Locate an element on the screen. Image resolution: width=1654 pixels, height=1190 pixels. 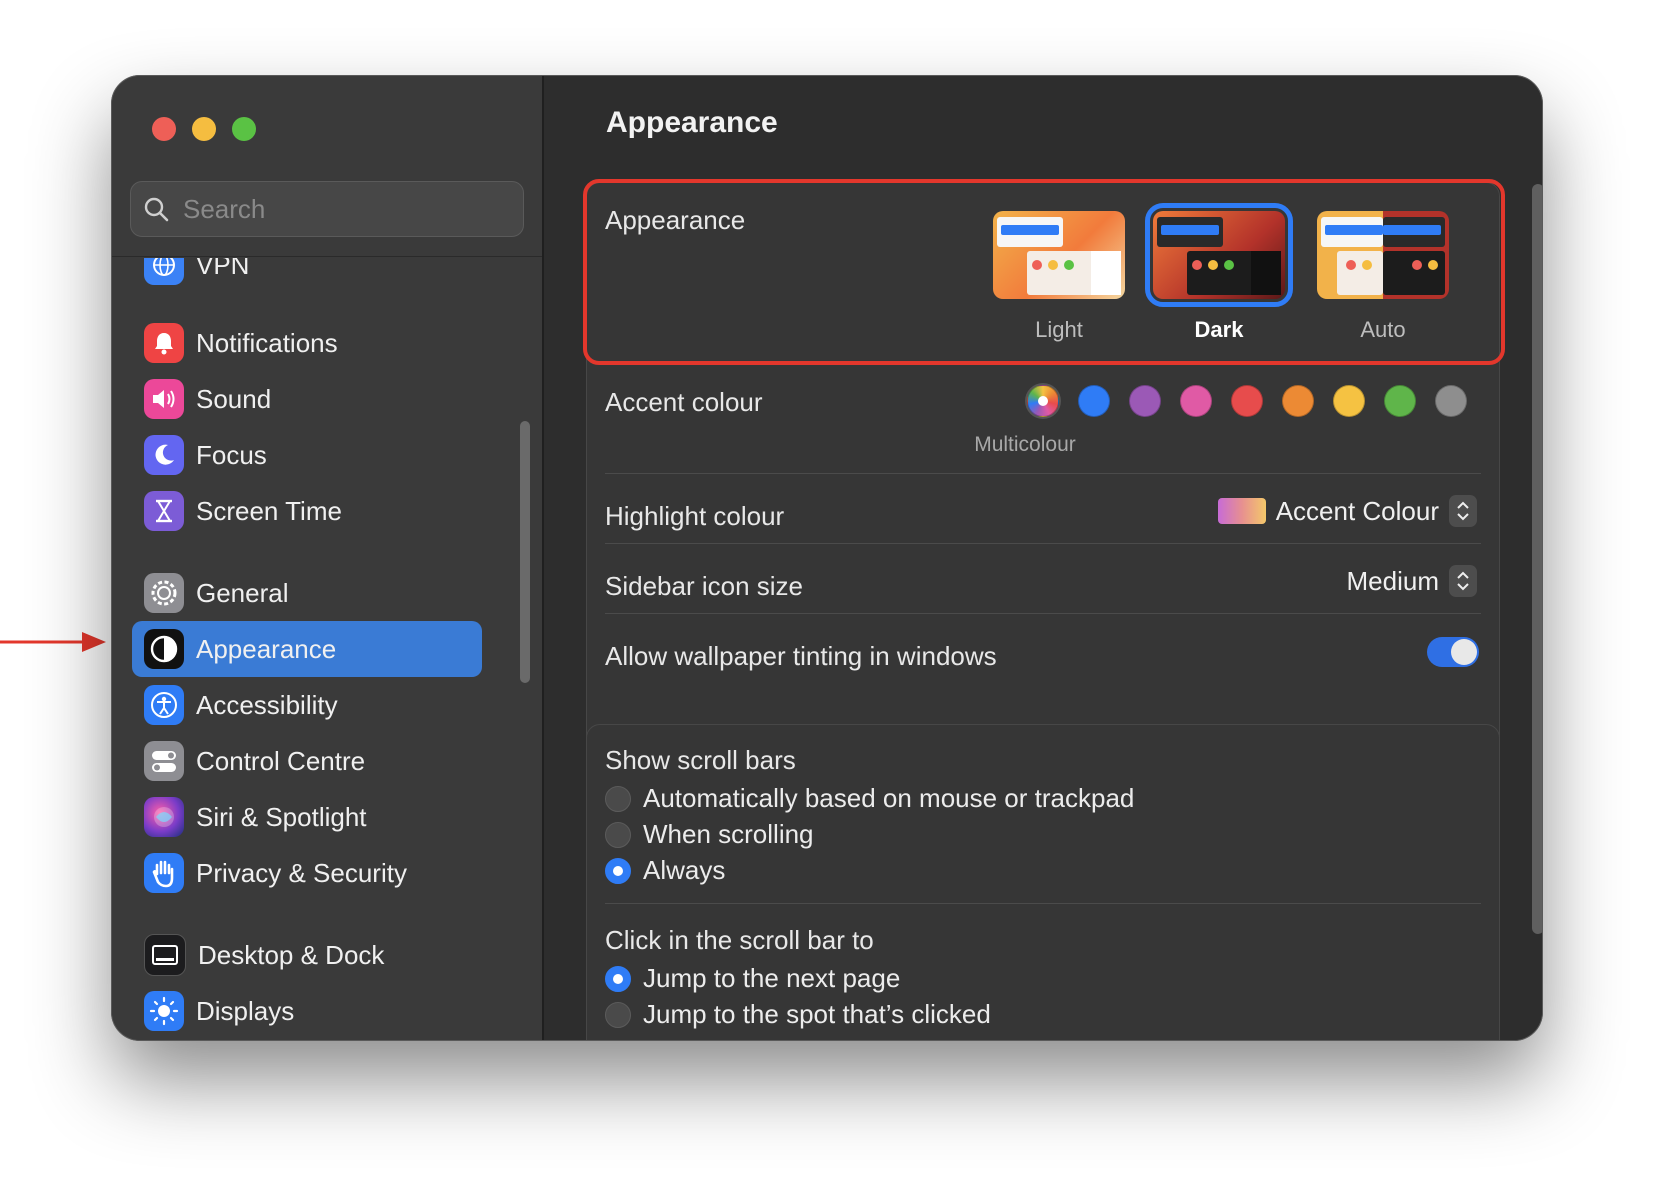
appearance-label: Appearance is located at coordinates (675, 220).